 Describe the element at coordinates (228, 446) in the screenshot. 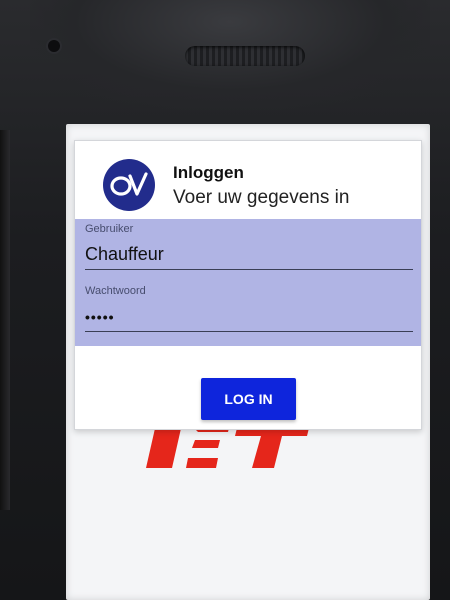

I see `brand-logo` at that location.